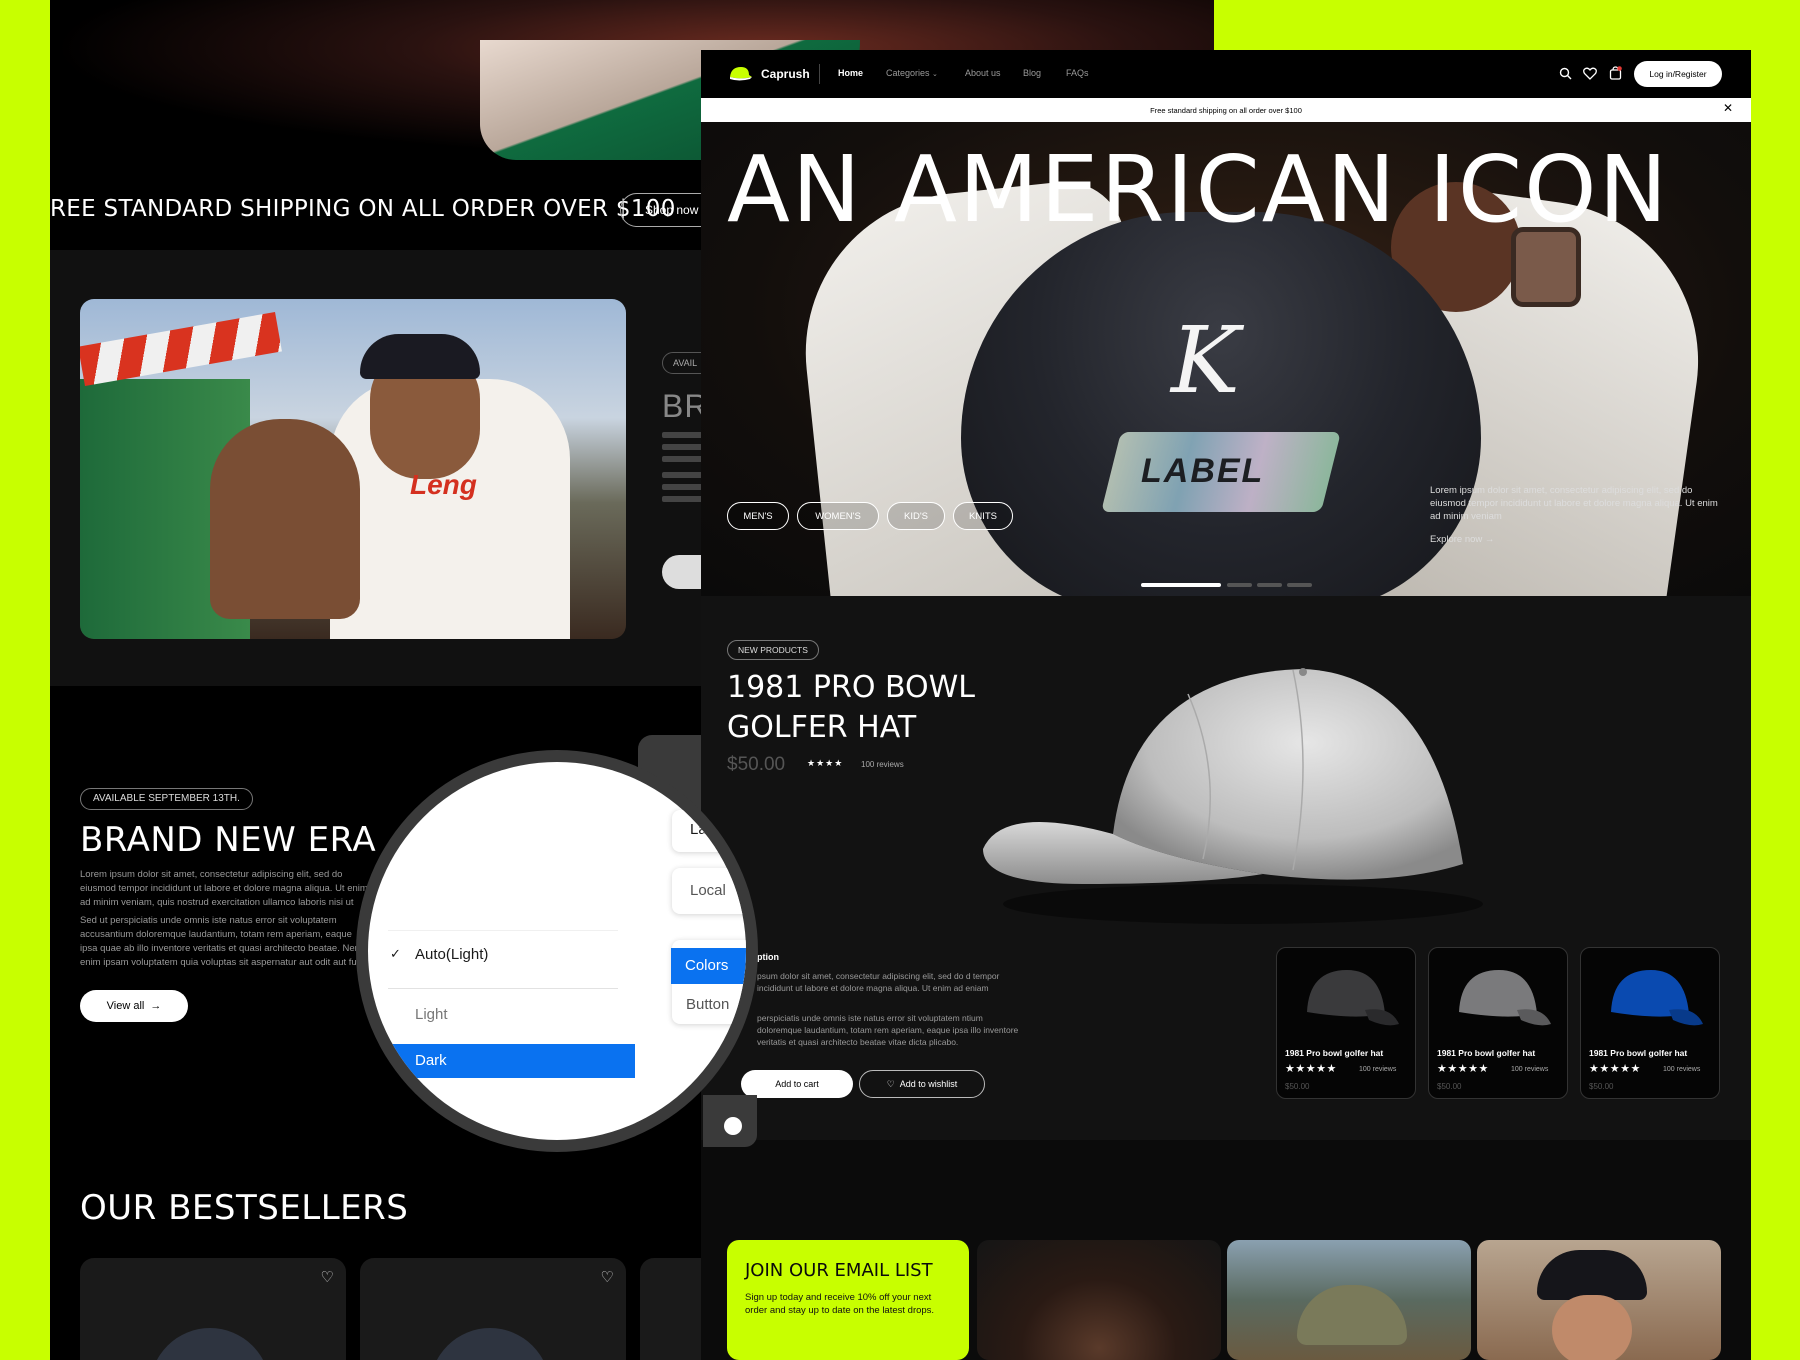 The height and width of the screenshot is (1360, 1800). Describe the element at coordinates (1615, 73) in the screenshot. I see `cart-icon` at that location.